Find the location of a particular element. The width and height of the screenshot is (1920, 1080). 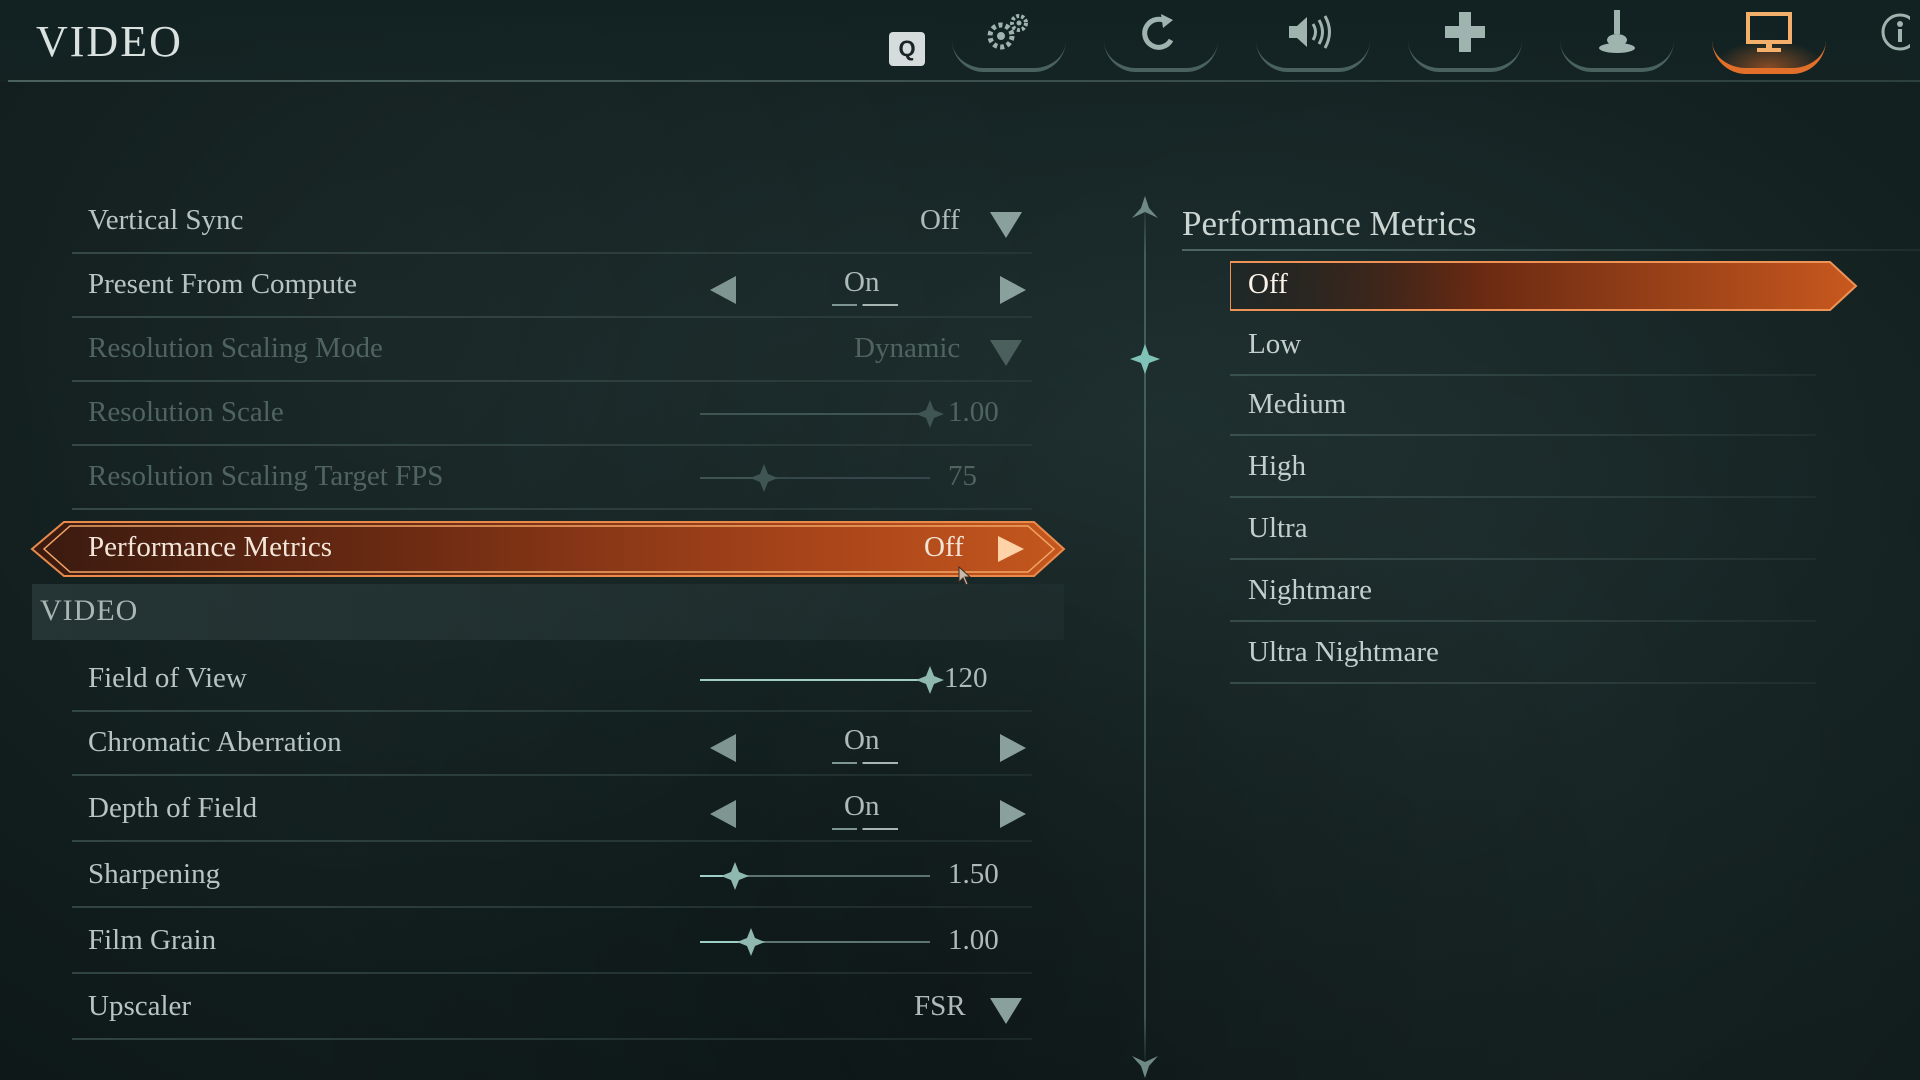

setting-resolution-scale: Resolution Scale 1.00 is located at coordinates (552, 414).